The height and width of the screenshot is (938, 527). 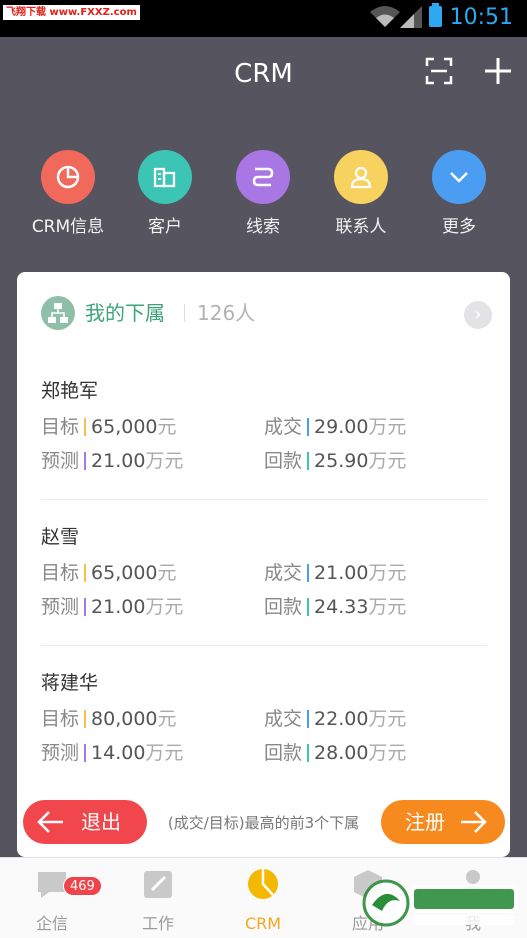 What do you see at coordinates (51, 923) in the screenshot?
I see `tab-label: 企信` at bounding box center [51, 923].